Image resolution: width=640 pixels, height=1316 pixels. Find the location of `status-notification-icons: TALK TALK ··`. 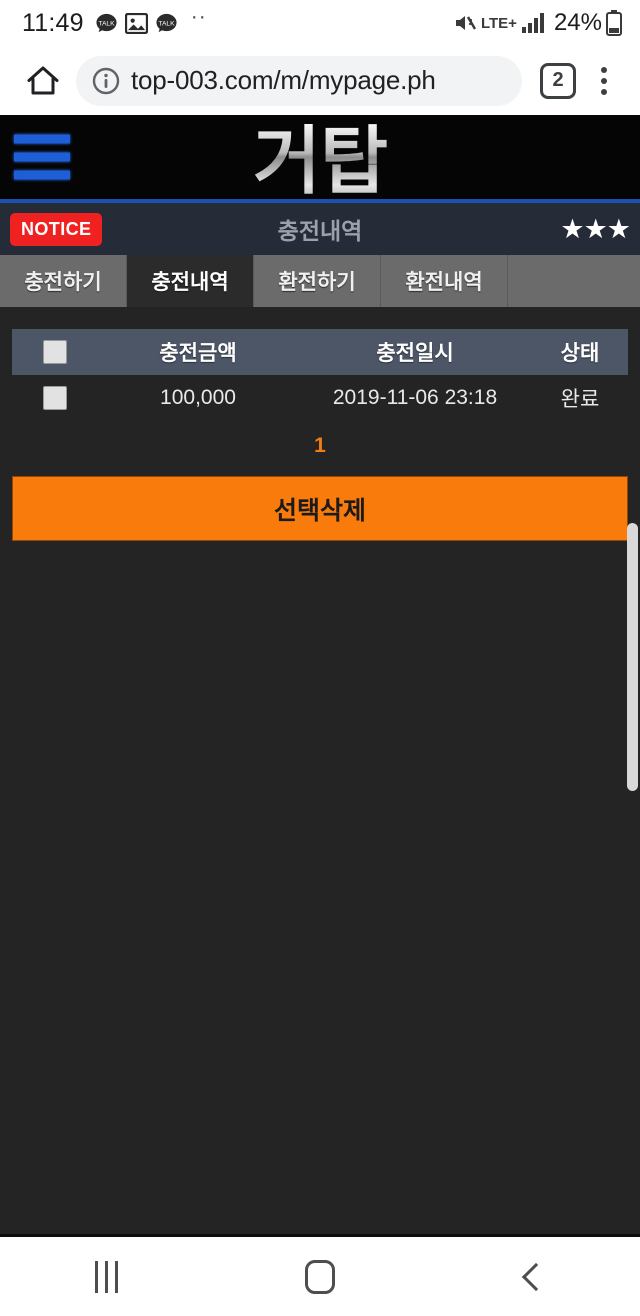

status-notification-icons: TALK TALK ·· is located at coordinates (151, 20).